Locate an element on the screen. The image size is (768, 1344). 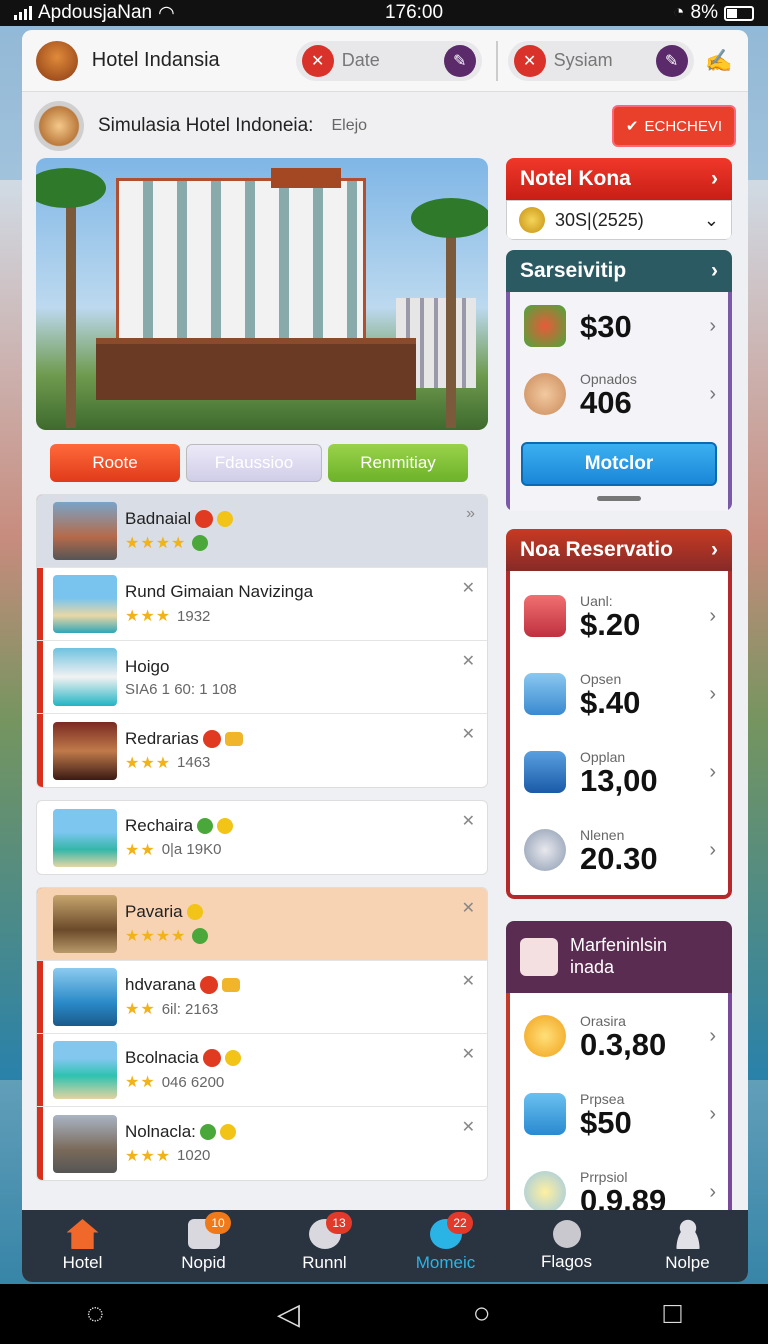
list-item: Hoigo SIA6 1 60: 1 108 ✕ is located at coordinates (262, 677).